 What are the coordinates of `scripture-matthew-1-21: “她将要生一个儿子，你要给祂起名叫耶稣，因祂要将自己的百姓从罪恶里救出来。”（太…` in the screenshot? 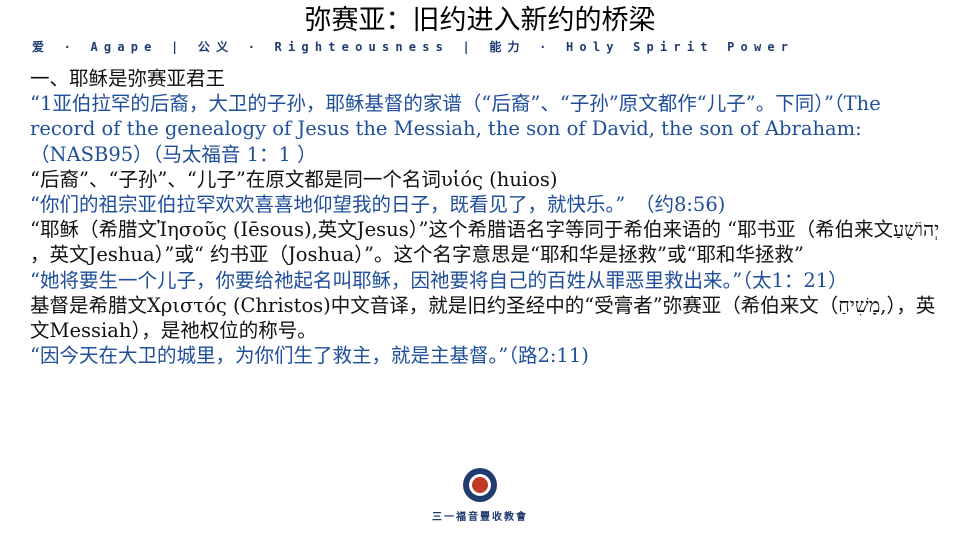 It's located at (439, 280).